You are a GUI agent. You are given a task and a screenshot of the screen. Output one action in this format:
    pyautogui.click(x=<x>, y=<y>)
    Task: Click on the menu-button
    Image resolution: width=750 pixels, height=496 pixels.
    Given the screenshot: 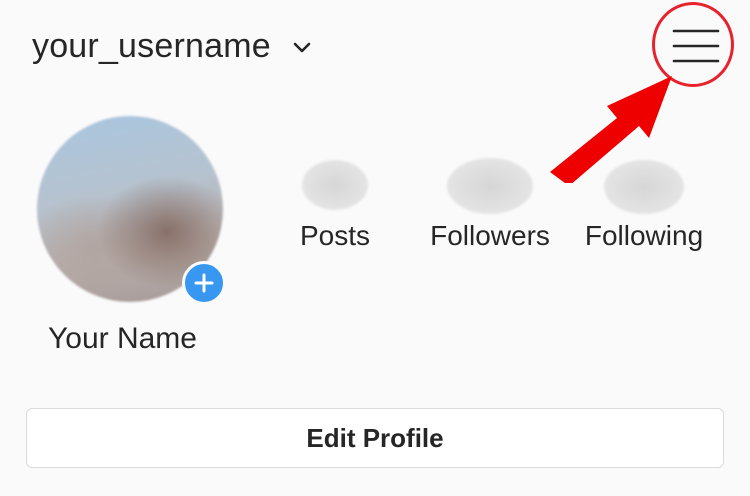 What is the action you would take?
    pyautogui.click(x=696, y=46)
    